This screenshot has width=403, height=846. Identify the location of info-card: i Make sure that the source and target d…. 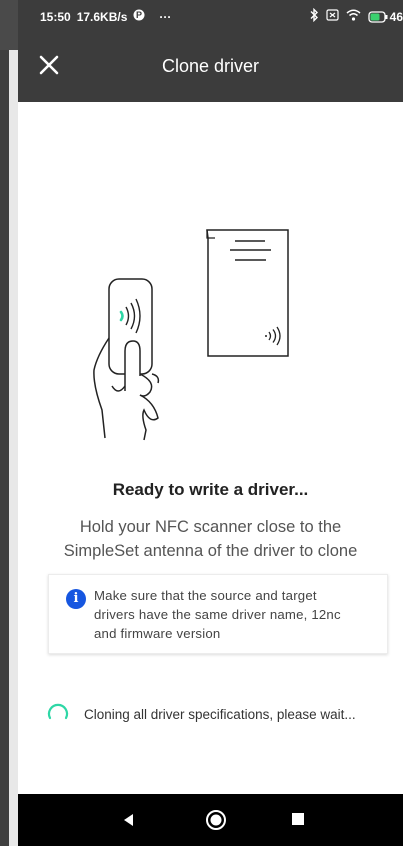
(218, 614).